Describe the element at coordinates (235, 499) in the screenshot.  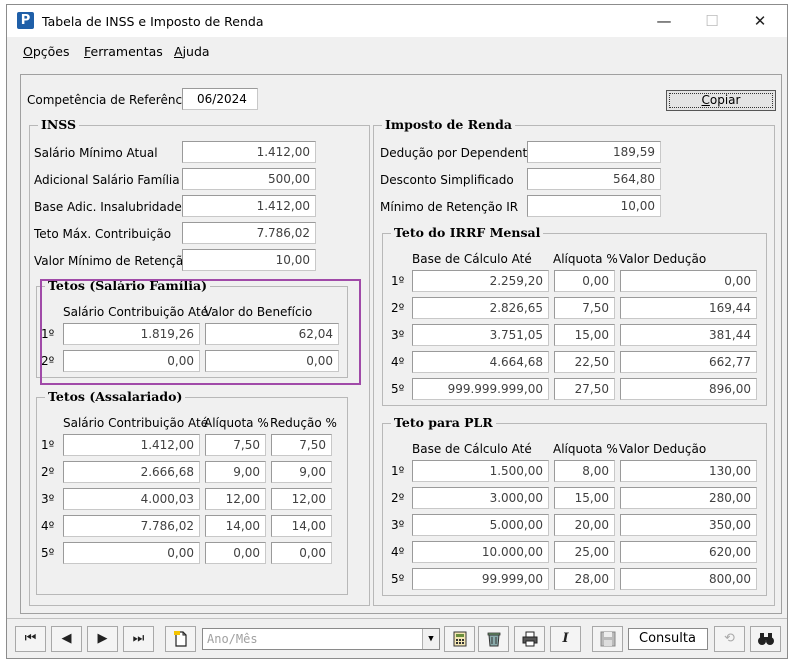
I see `assalariado-aliquota-field: 12,00` at that location.